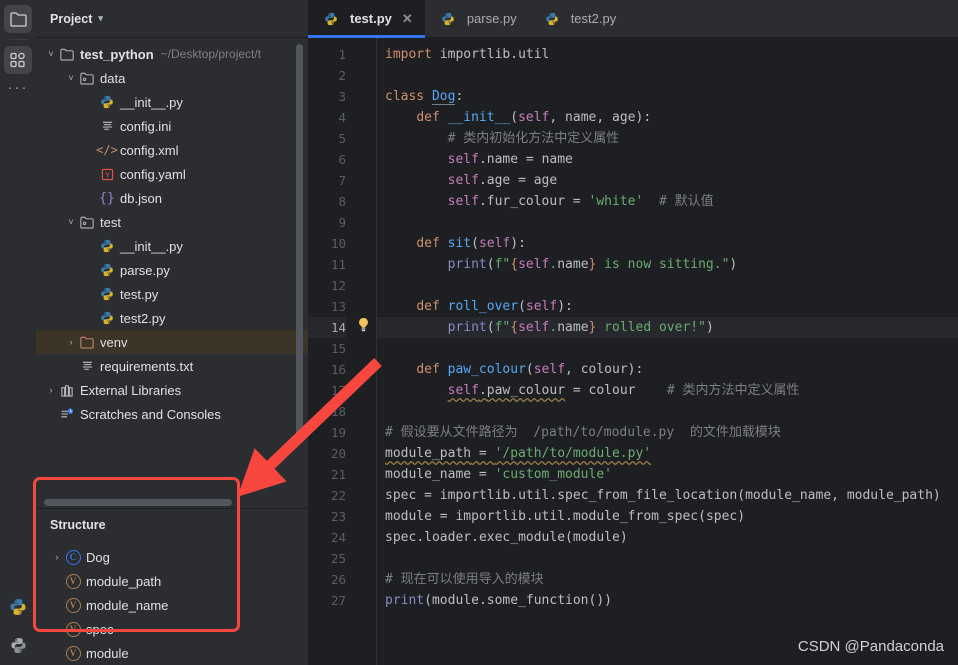 This screenshot has height=665, width=958. Describe the element at coordinates (172, 19) in the screenshot. I see `project-panel-header: Project ▾` at that location.